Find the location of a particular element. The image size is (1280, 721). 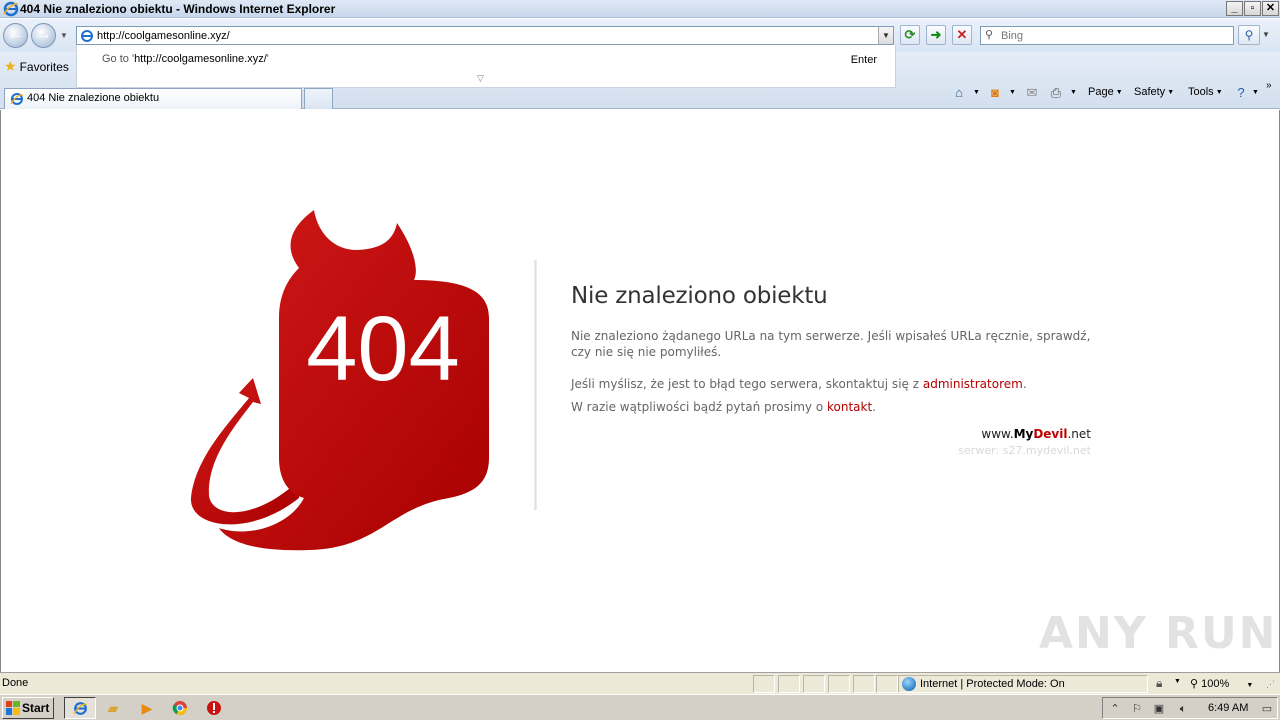

home-icon: ⌂ is located at coordinates (959, 94).